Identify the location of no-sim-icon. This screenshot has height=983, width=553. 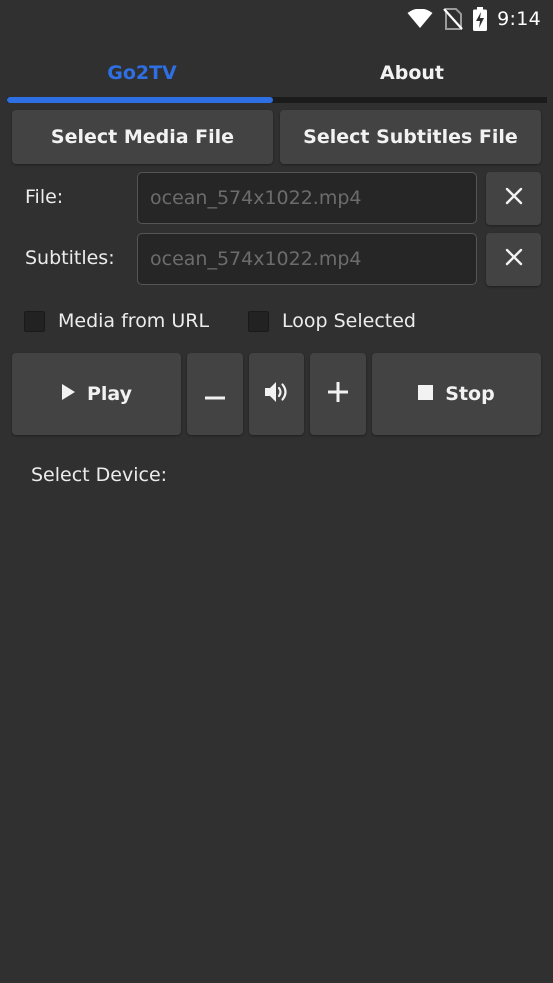
(453, 19).